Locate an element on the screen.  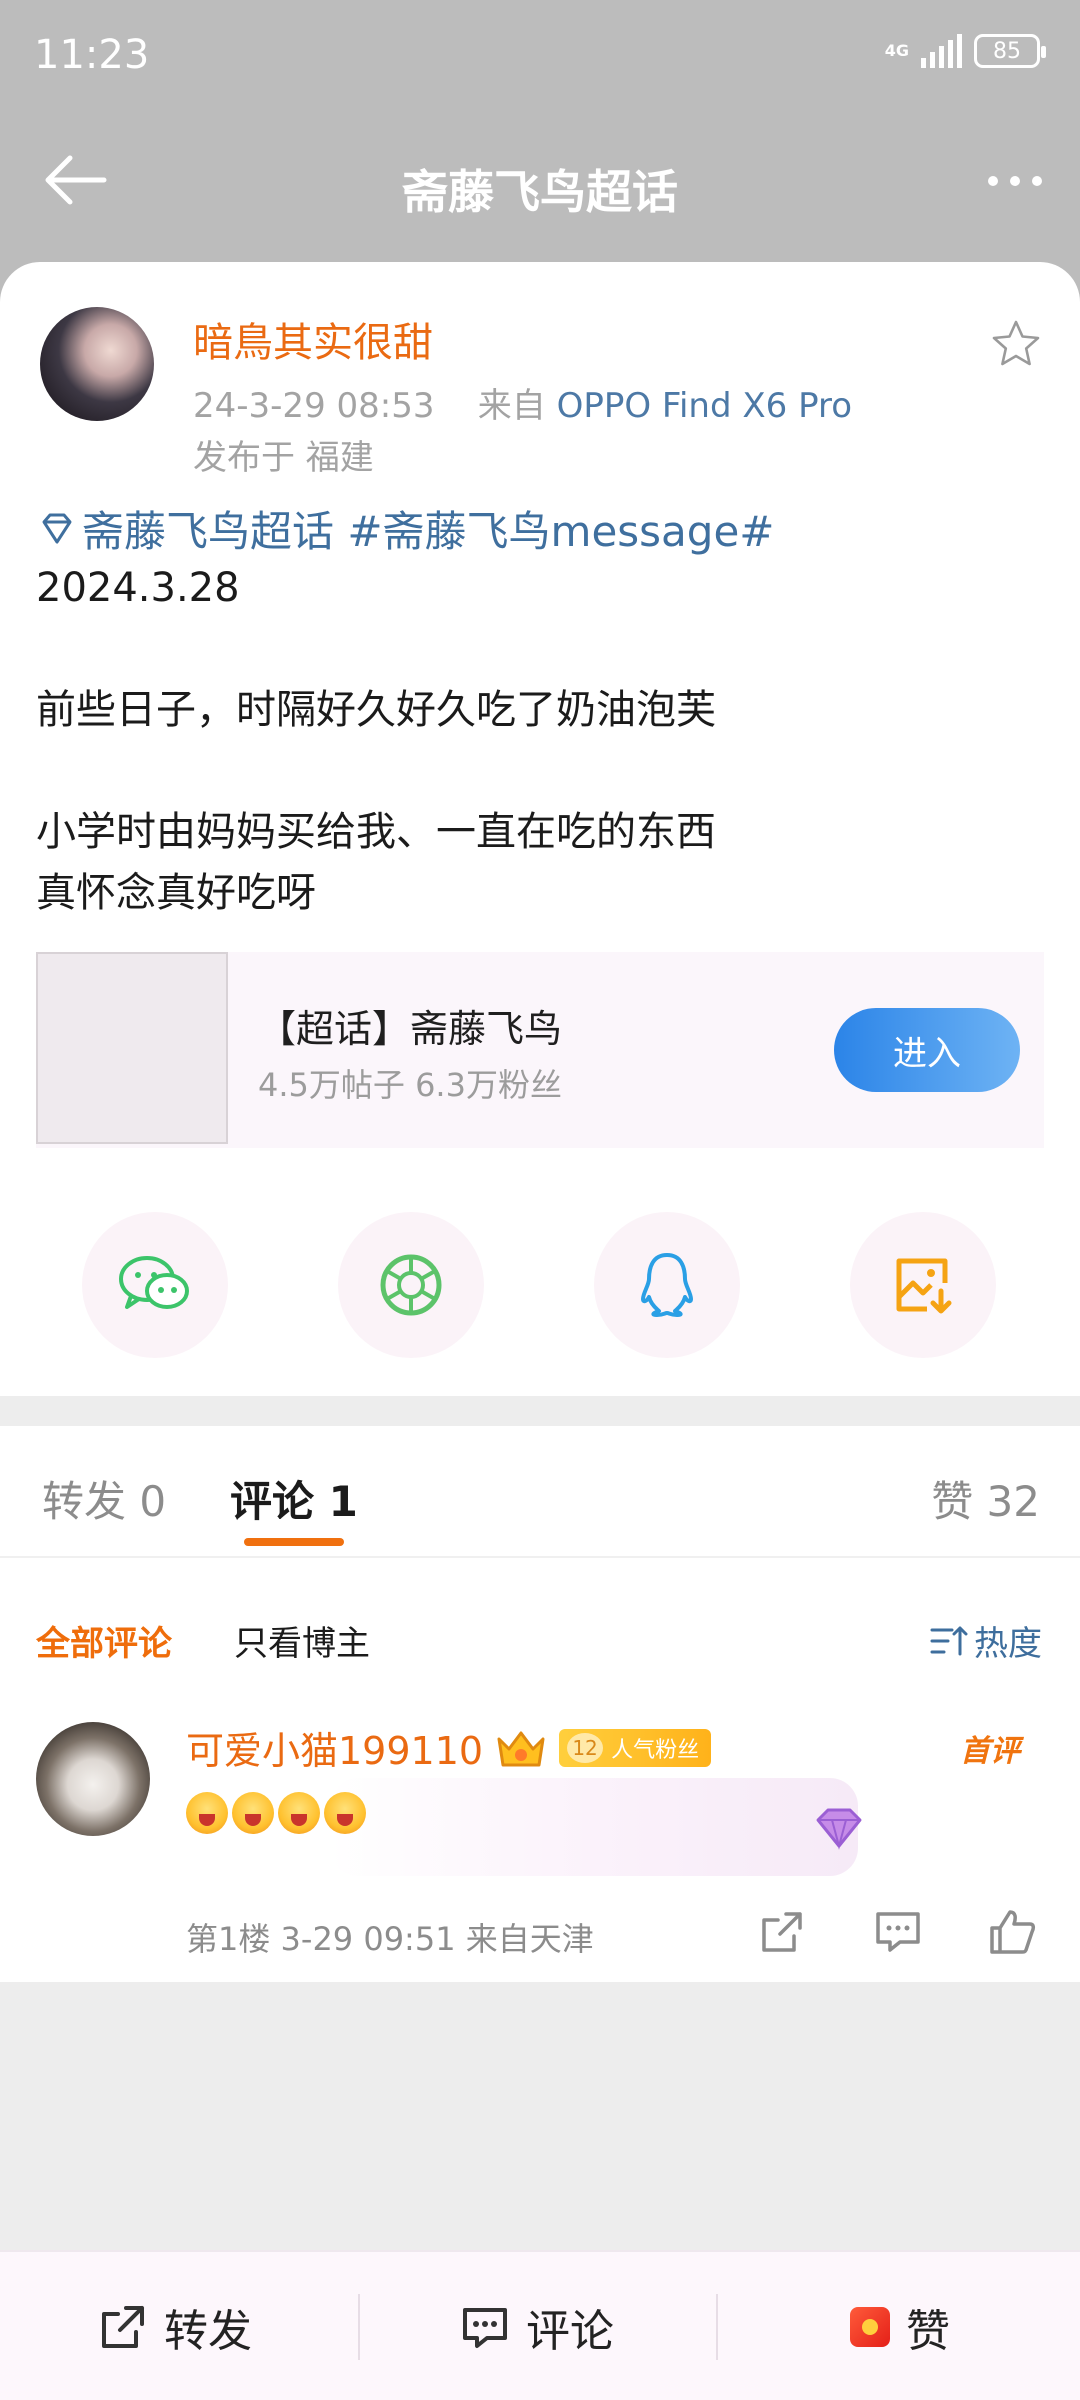
qq-icon is located at coordinates (667, 1285).